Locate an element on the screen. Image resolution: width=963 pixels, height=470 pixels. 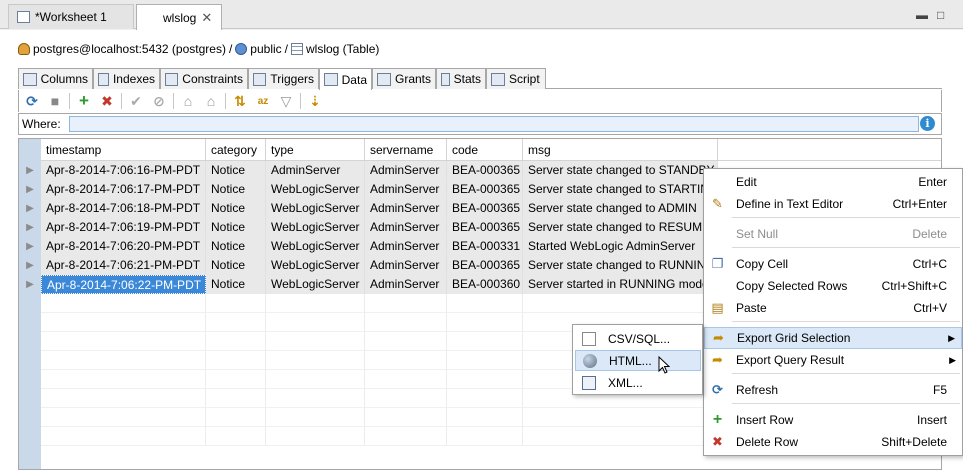
tab-columns: Columns is located at coordinates (55, 78).